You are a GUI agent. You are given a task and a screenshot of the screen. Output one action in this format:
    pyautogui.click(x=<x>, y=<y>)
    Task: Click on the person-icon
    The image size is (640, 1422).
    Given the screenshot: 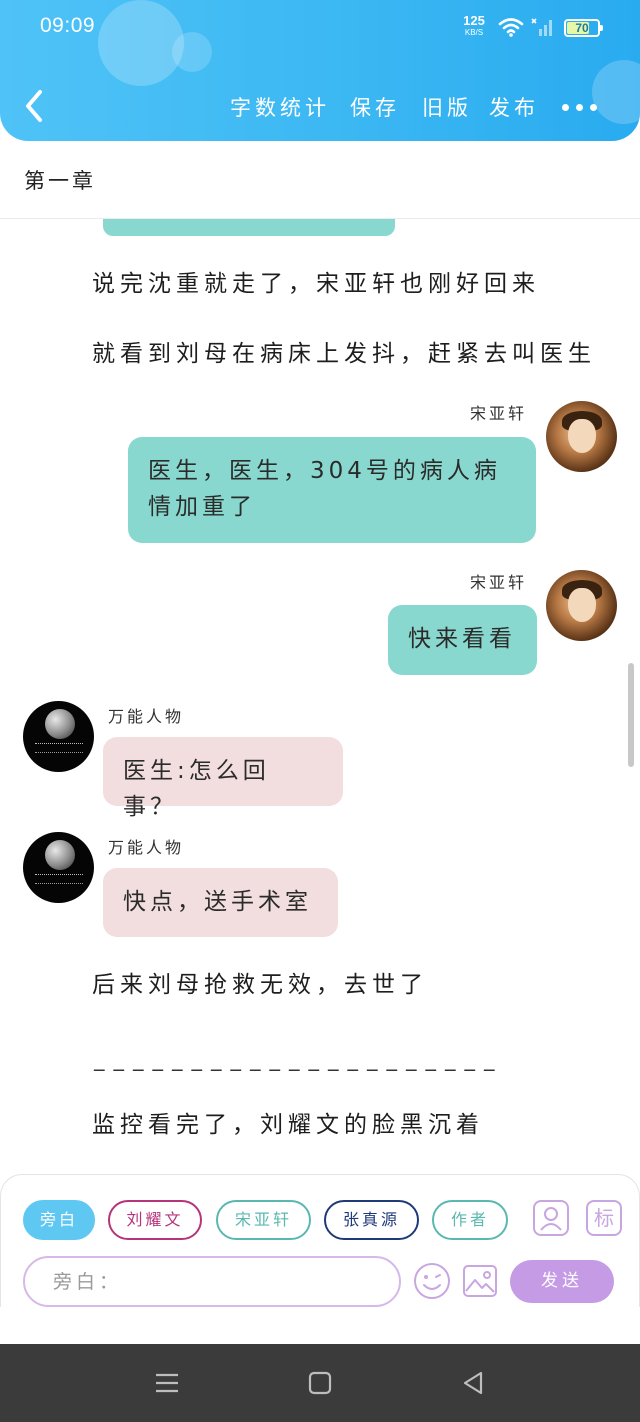 What is the action you would take?
    pyautogui.click(x=551, y=1219)
    